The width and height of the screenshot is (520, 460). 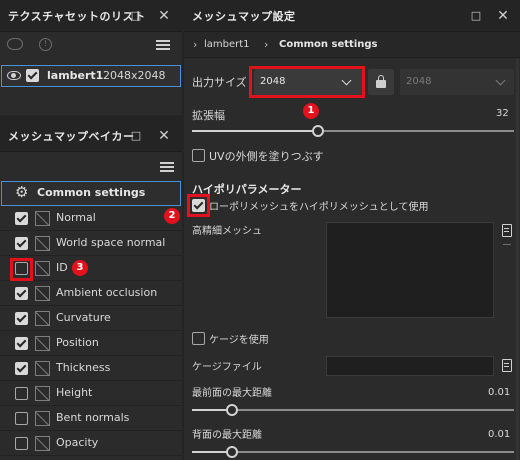 What do you see at coordinates (22, 192) in the screenshot?
I see `gear-icon: ⚙` at bounding box center [22, 192].